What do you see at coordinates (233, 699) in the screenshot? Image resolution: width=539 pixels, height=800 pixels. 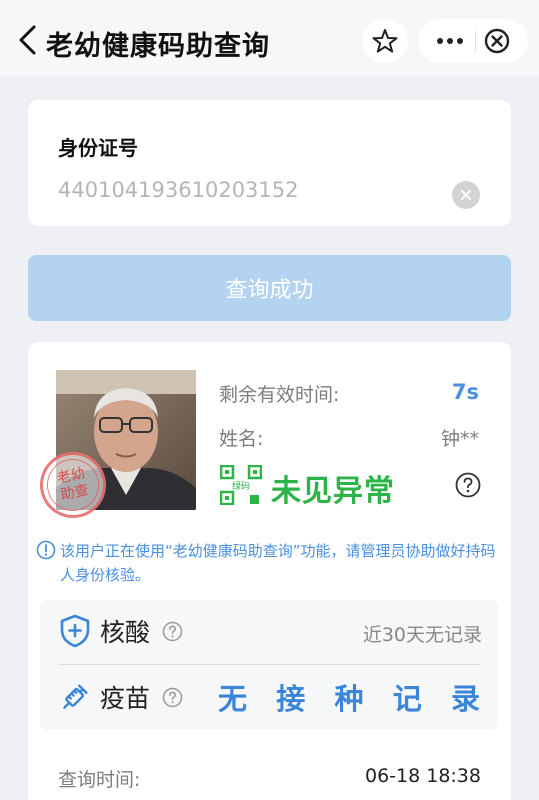 I see `vaccine-char: 无` at bounding box center [233, 699].